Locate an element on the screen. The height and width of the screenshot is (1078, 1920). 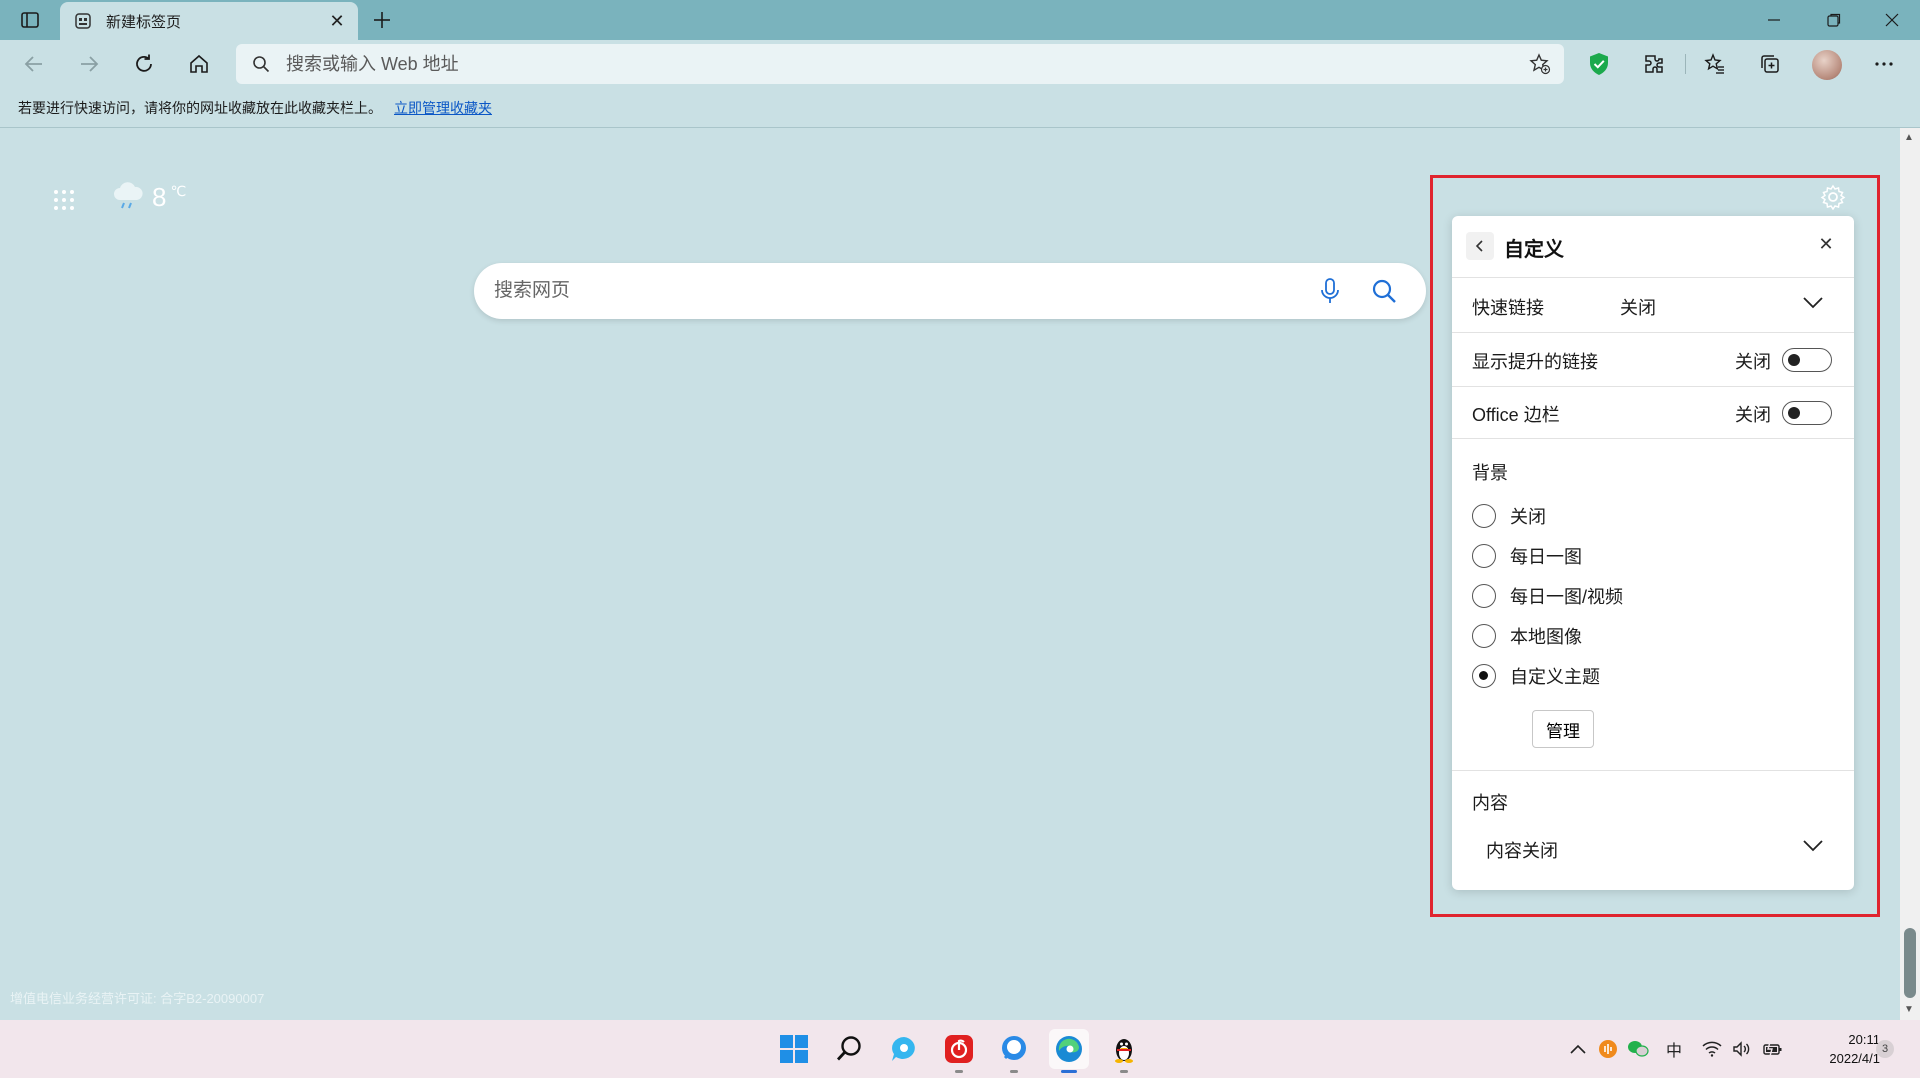
home-button is located at coordinates (199, 64).